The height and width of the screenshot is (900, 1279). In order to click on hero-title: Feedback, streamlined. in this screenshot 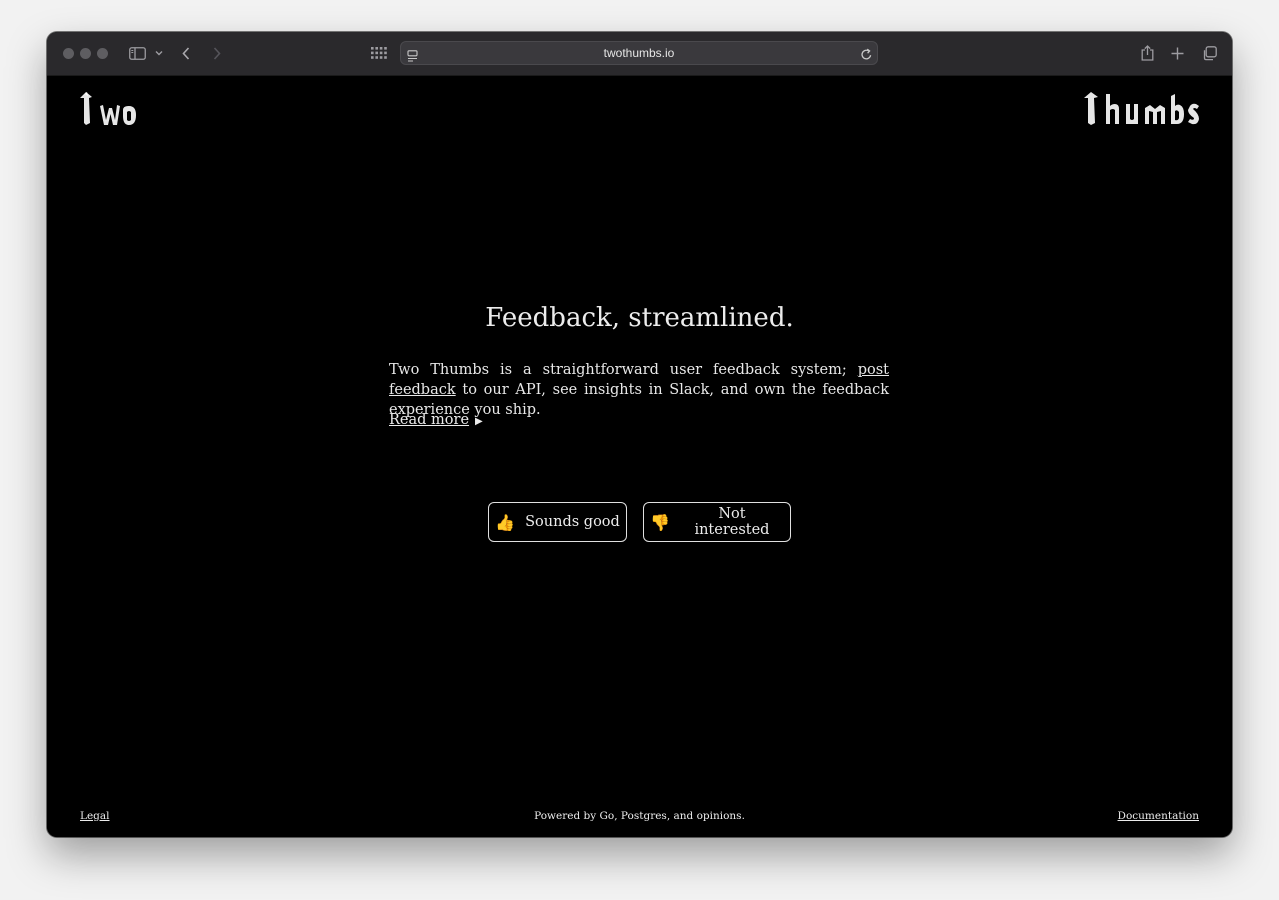, I will do `click(639, 318)`.